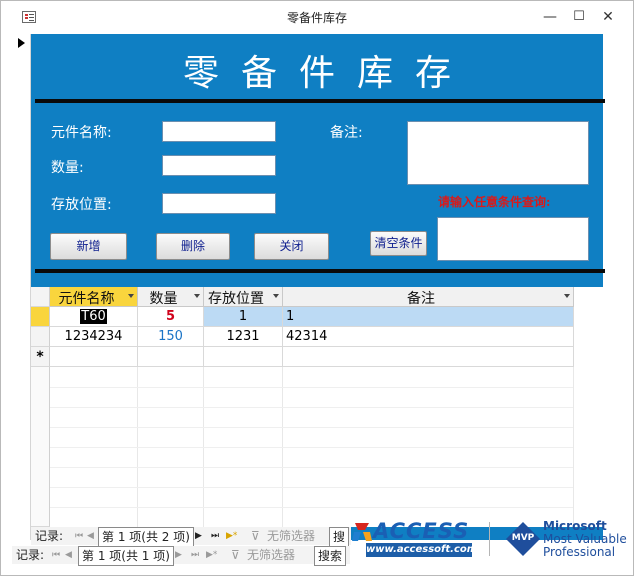 This screenshot has width=634, height=576. I want to click on quantity-label: 数量:, so click(67, 168).